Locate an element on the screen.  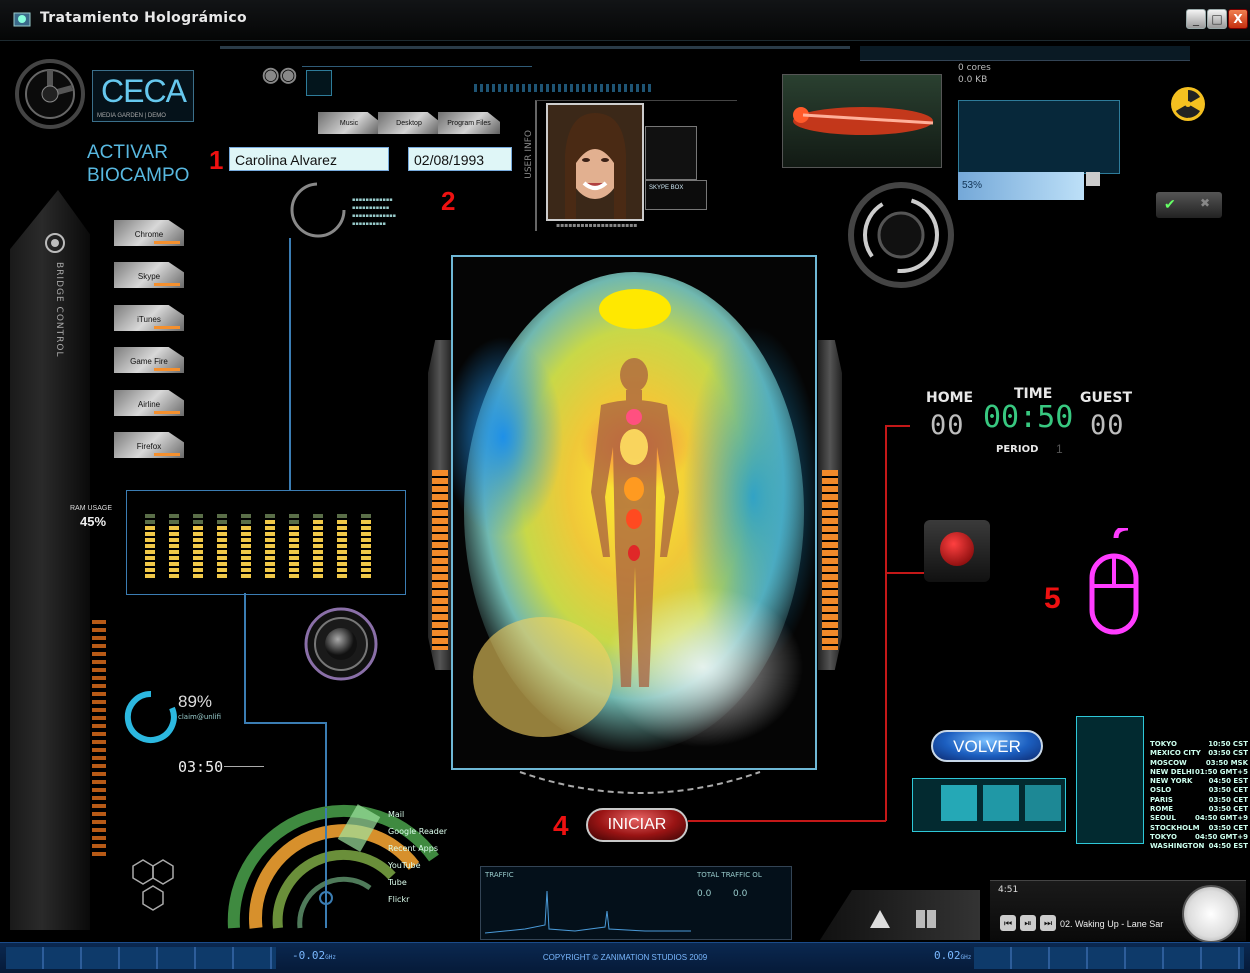
patient-portrait is located at coordinates (595, 162).